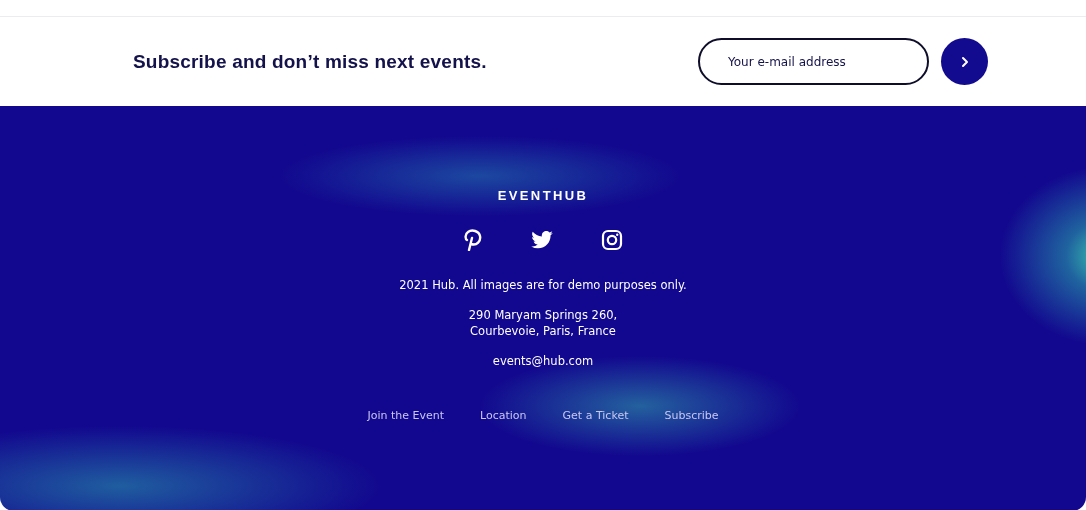 The height and width of the screenshot is (510, 1086). What do you see at coordinates (543, 195) in the screenshot?
I see `brand-logo: EVENTHUB` at bounding box center [543, 195].